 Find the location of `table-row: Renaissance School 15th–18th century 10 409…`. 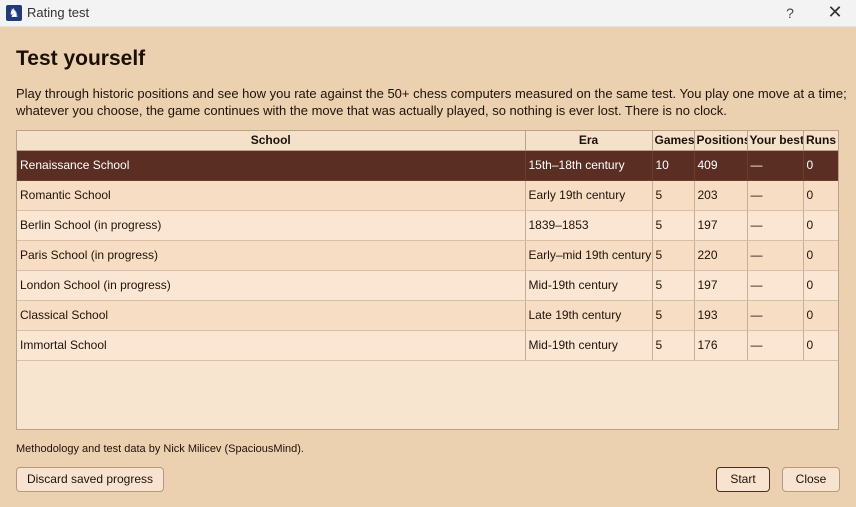

table-row: Renaissance School 15th–18th century 10 409… is located at coordinates (427, 165).